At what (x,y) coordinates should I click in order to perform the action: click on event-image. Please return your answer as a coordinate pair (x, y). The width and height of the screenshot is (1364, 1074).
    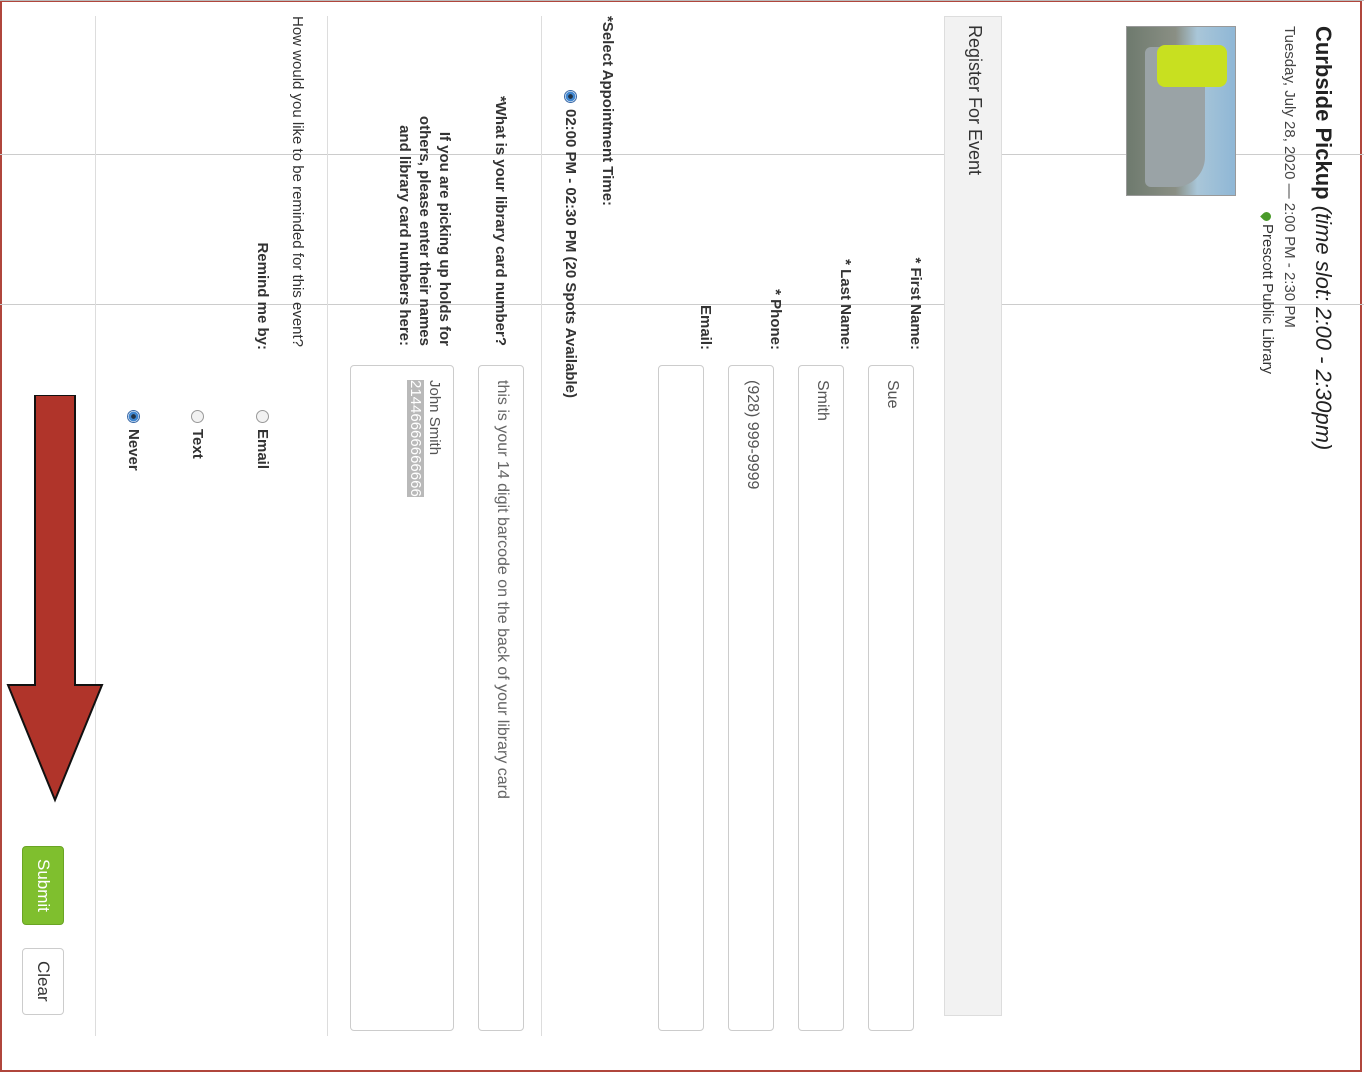
    Looking at the image, I should click on (1181, 111).